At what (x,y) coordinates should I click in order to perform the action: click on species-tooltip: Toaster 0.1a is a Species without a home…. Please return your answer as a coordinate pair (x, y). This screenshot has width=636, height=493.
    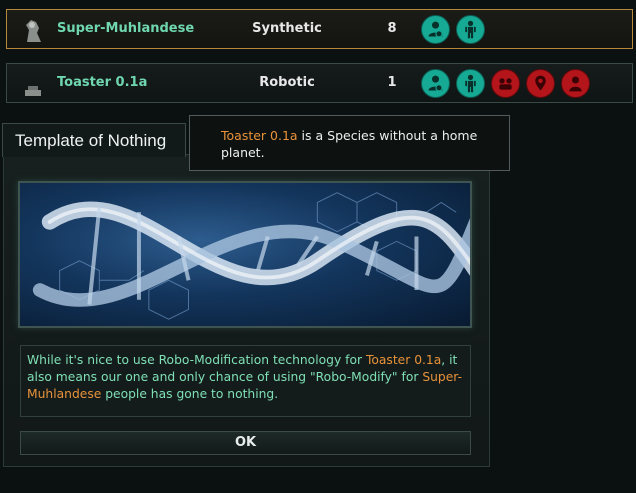
    Looking at the image, I should click on (349, 143).